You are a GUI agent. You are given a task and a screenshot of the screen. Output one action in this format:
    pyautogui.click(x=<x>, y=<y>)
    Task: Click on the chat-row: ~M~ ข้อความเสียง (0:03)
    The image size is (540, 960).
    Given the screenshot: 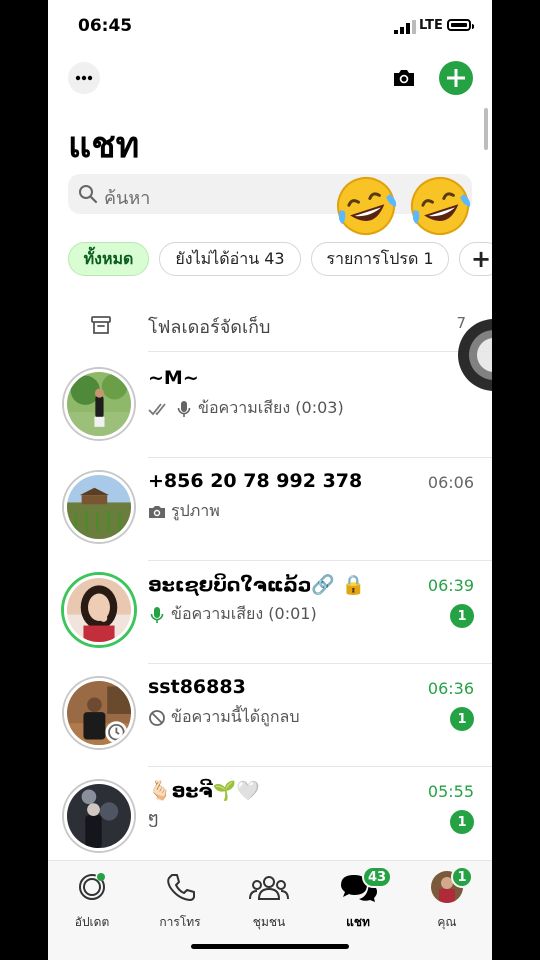 What is the action you would take?
    pyautogui.click(x=270, y=406)
    